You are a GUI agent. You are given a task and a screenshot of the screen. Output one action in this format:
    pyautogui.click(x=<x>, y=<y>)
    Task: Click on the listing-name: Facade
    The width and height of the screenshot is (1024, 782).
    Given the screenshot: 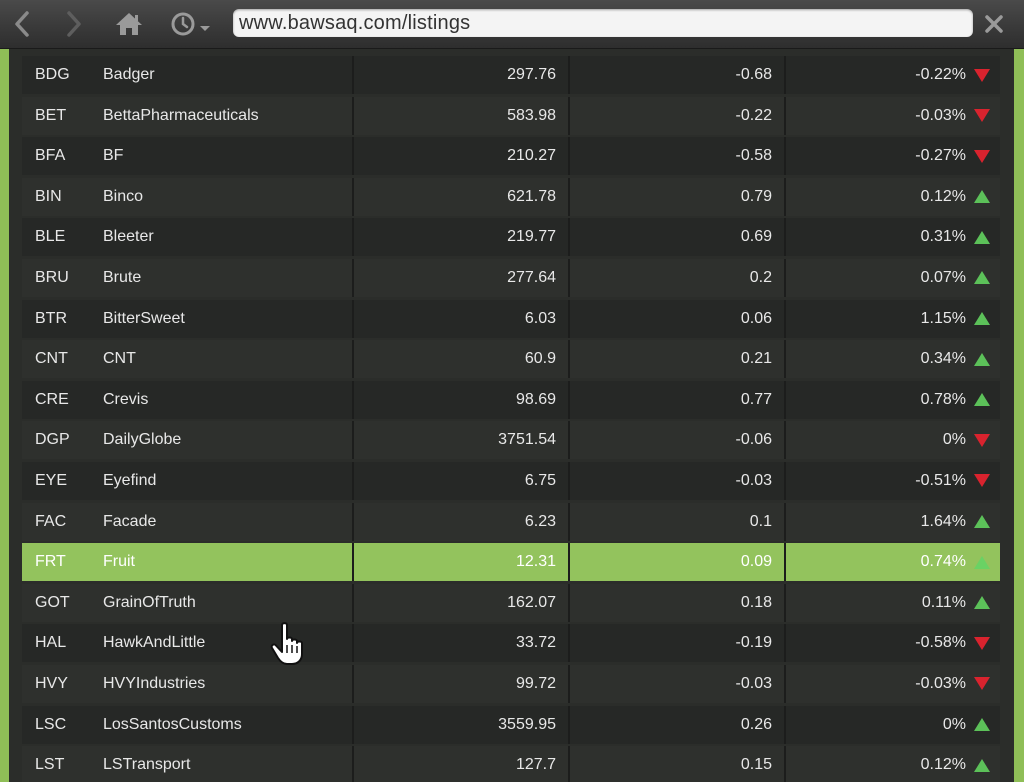 What is the action you would take?
    pyautogui.click(x=228, y=521)
    